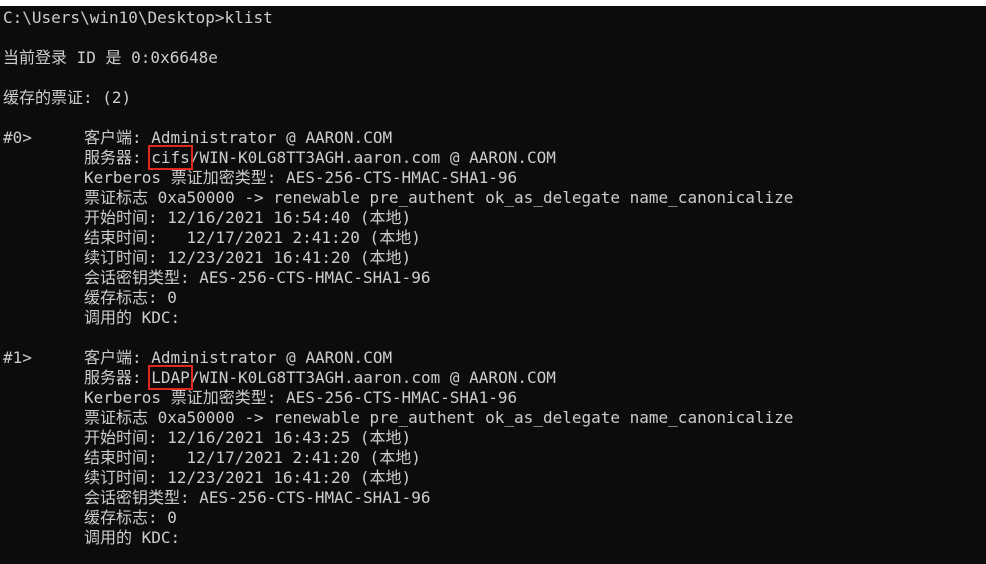 Image resolution: width=986 pixels, height=564 pixels. I want to click on cached-tickets-line: 缓存的票证: (2), so click(67, 97).